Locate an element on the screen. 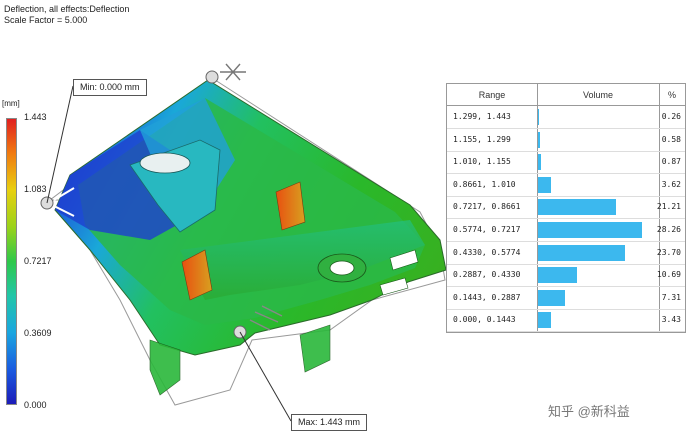 This screenshot has height=440, width=693. percent-value: 28.26 is located at coordinates (668, 229).